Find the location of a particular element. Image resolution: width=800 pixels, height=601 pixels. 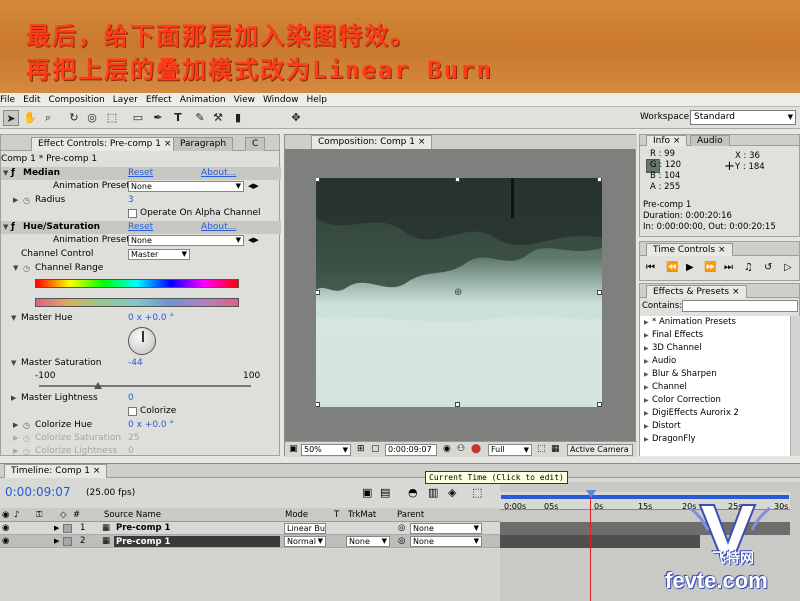

resolution-select: Full ▼ is located at coordinates (510, 450).